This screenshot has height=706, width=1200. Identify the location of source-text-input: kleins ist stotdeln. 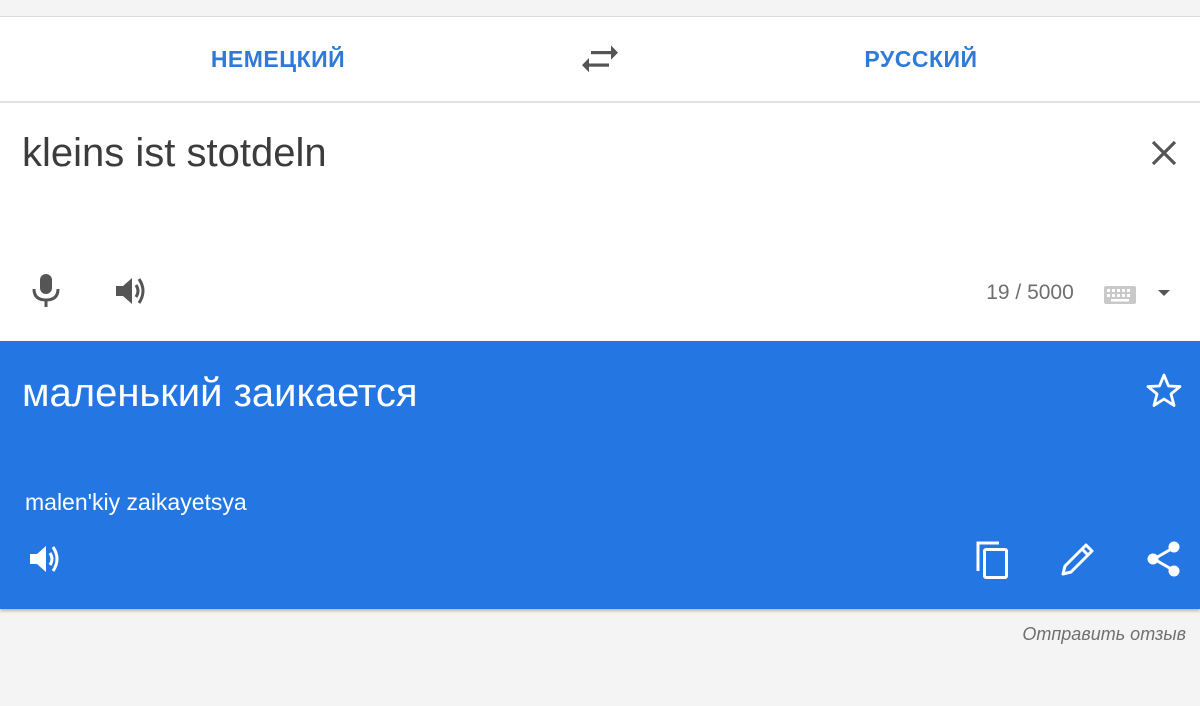
(174, 153).